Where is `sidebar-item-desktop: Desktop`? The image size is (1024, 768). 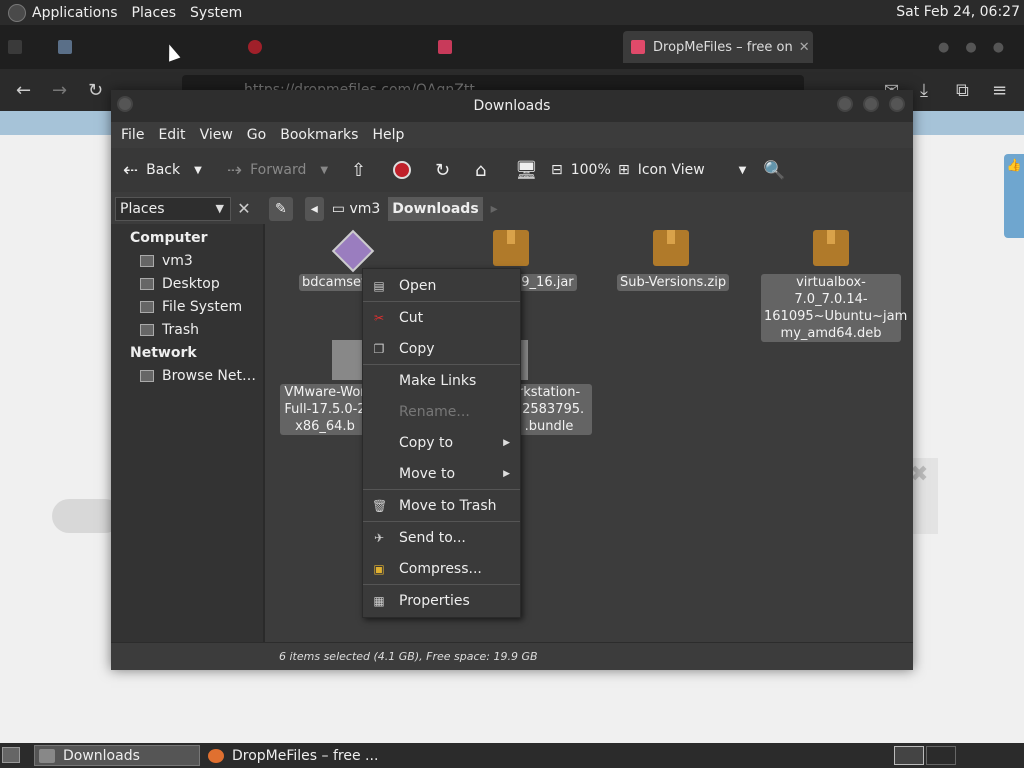 sidebar-item-desktop: Desktop is located at coordinates (180, 284).